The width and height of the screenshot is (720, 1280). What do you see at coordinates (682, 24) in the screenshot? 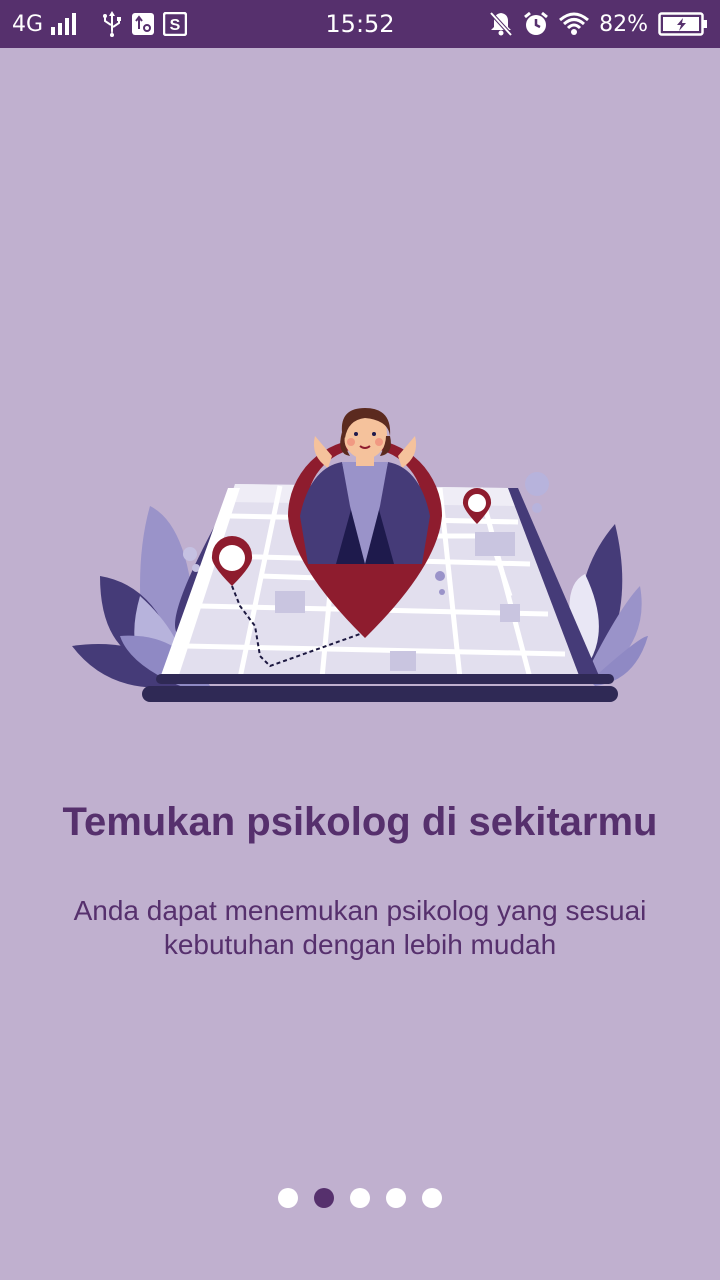
I see `battery-charging-icon` at bounding box center [682, 24].